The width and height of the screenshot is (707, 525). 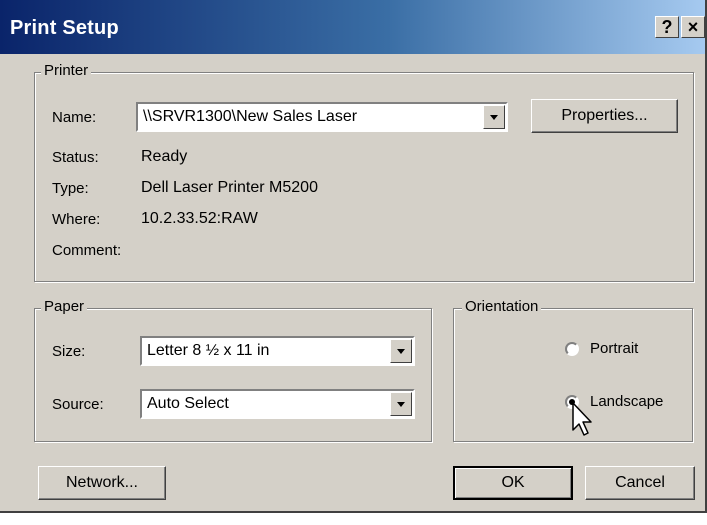 What do you see at coordinates (74, 117) in the screenshot?
I see `name-label: Name:` at bounding box center [74, 117].